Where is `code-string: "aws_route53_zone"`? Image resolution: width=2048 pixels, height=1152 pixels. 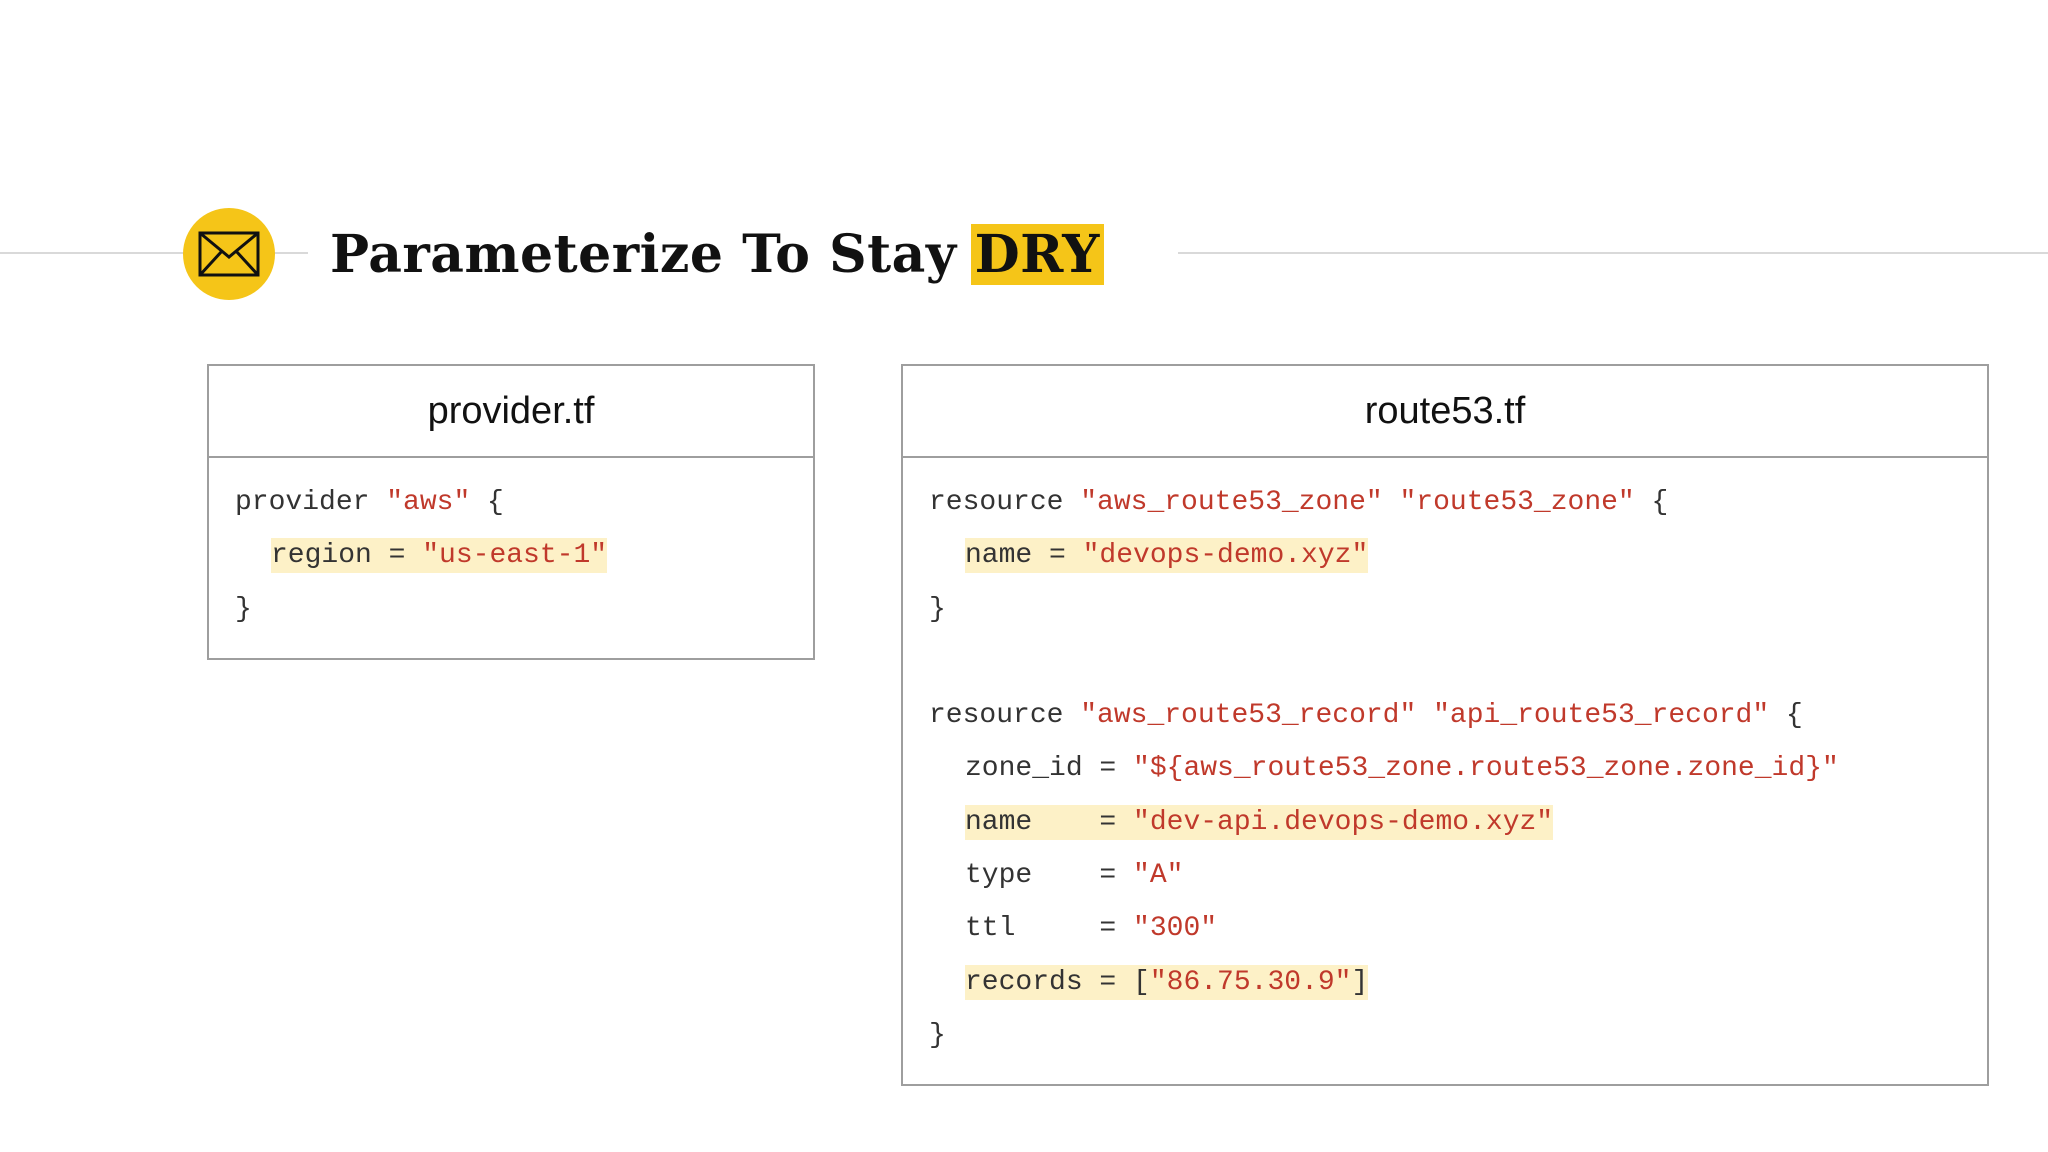
code-string: "aws_route53_zone" is located at coordinates (1231, 502).